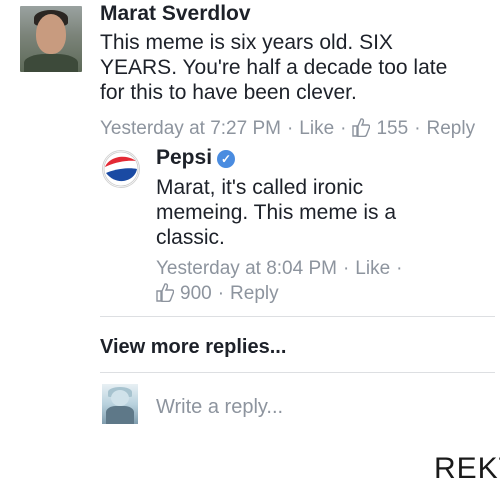 This screenshot has width=500, height=504. What do you see at coordinates (246, 268) in the screenshot?
I see `reply-timestamp: Yesterday at 8:04 PM` at bounding box center [246, 268].